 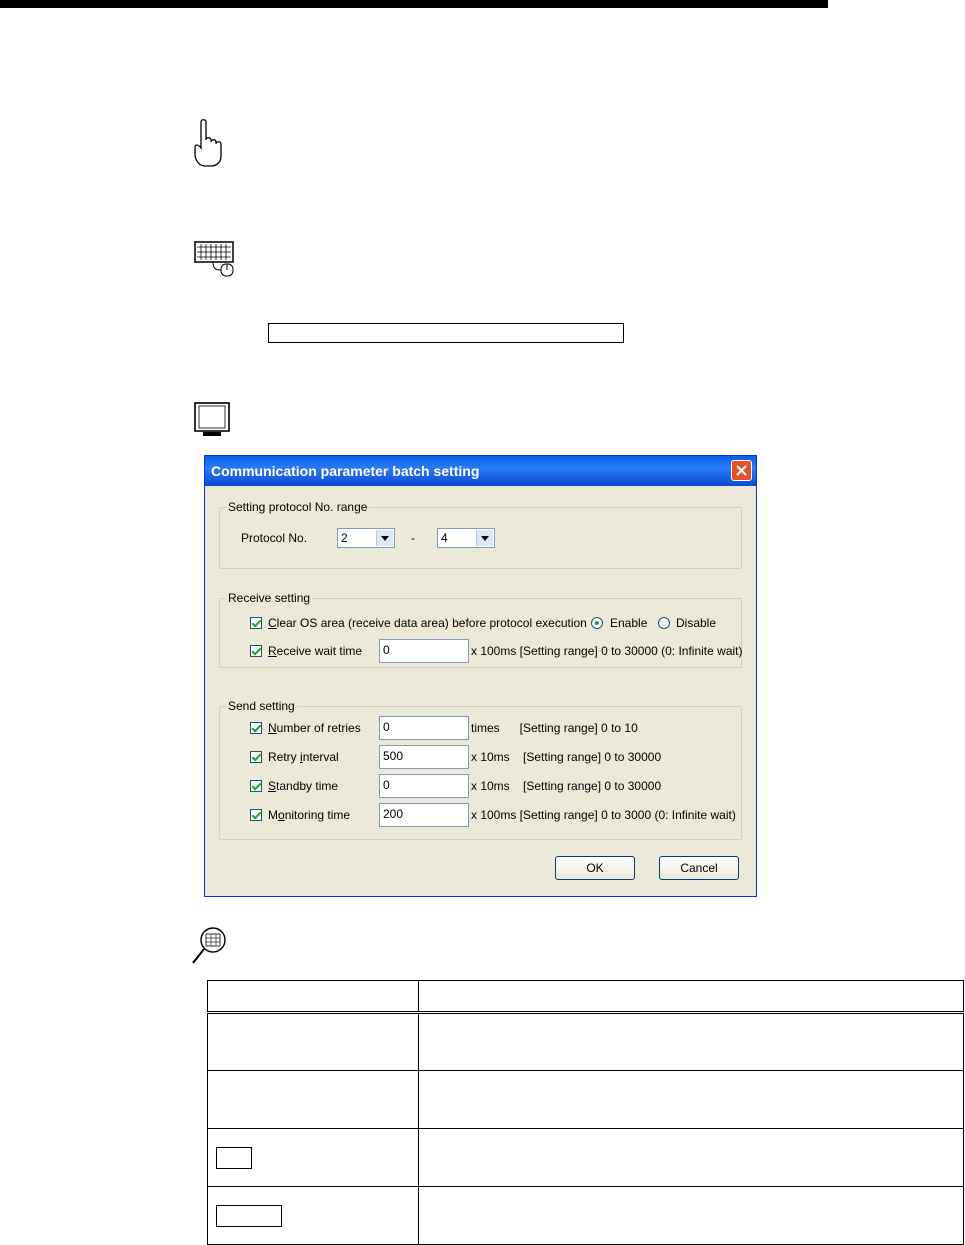 I want to click on monitoring-time-input: 200, so click(x=424, y=815).